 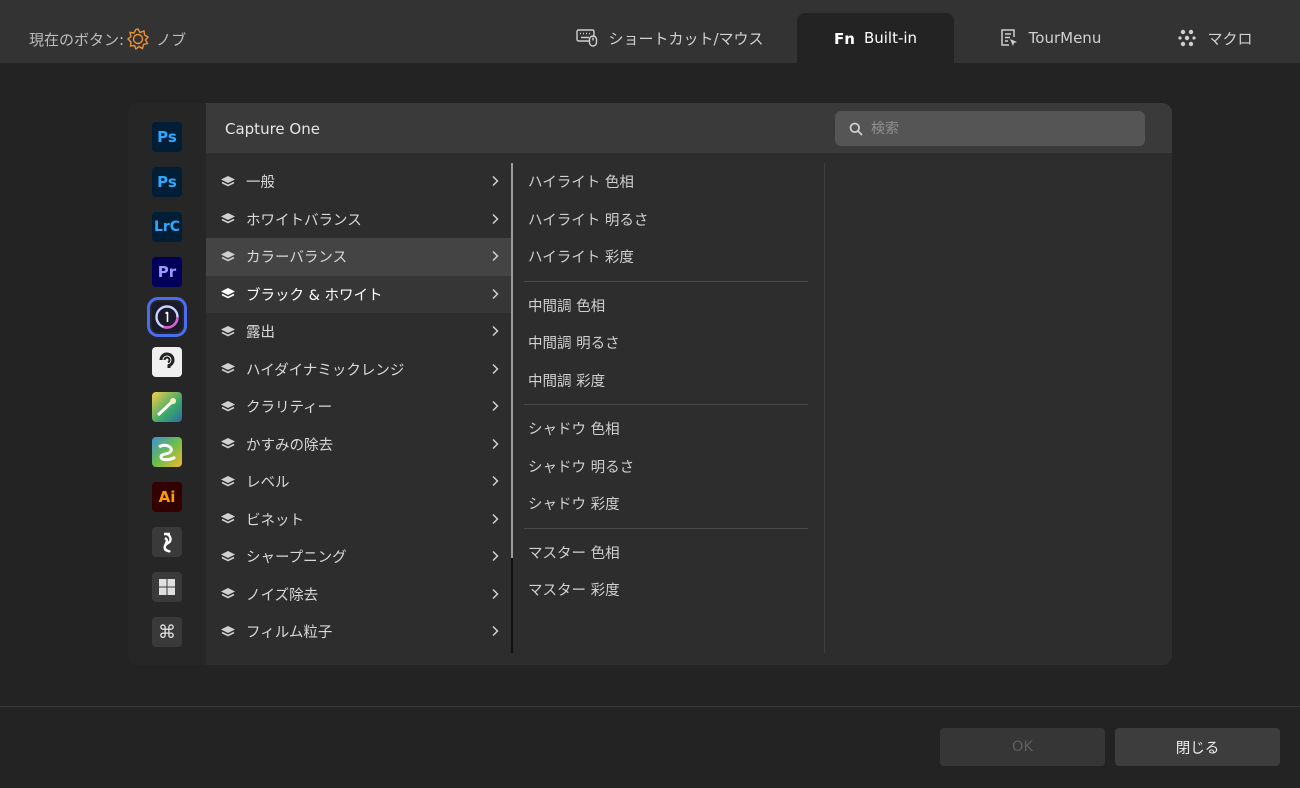 What do you see at coordinates (167, 317) in the screenshot?
I see `app-capture-one-icon` at bounding box center [167, 317].